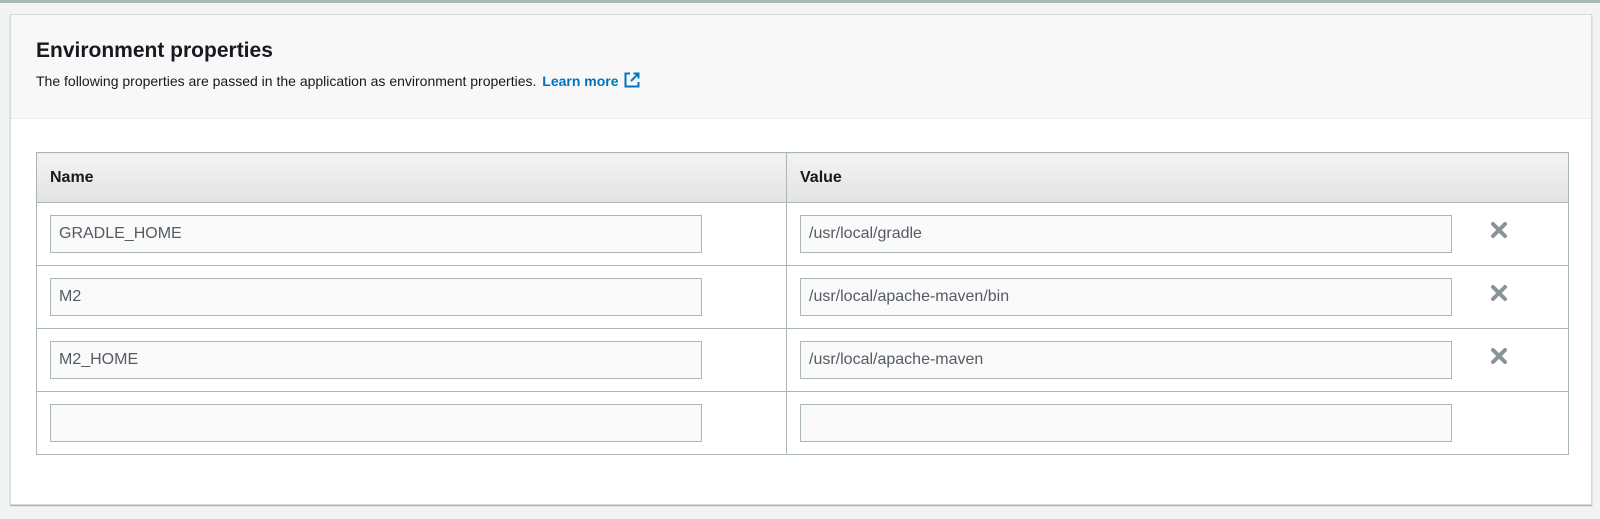  What do you see at coordinates (632, 82) in the screenshot?
I see `external-link-icon` at bounding box center [632, 82].